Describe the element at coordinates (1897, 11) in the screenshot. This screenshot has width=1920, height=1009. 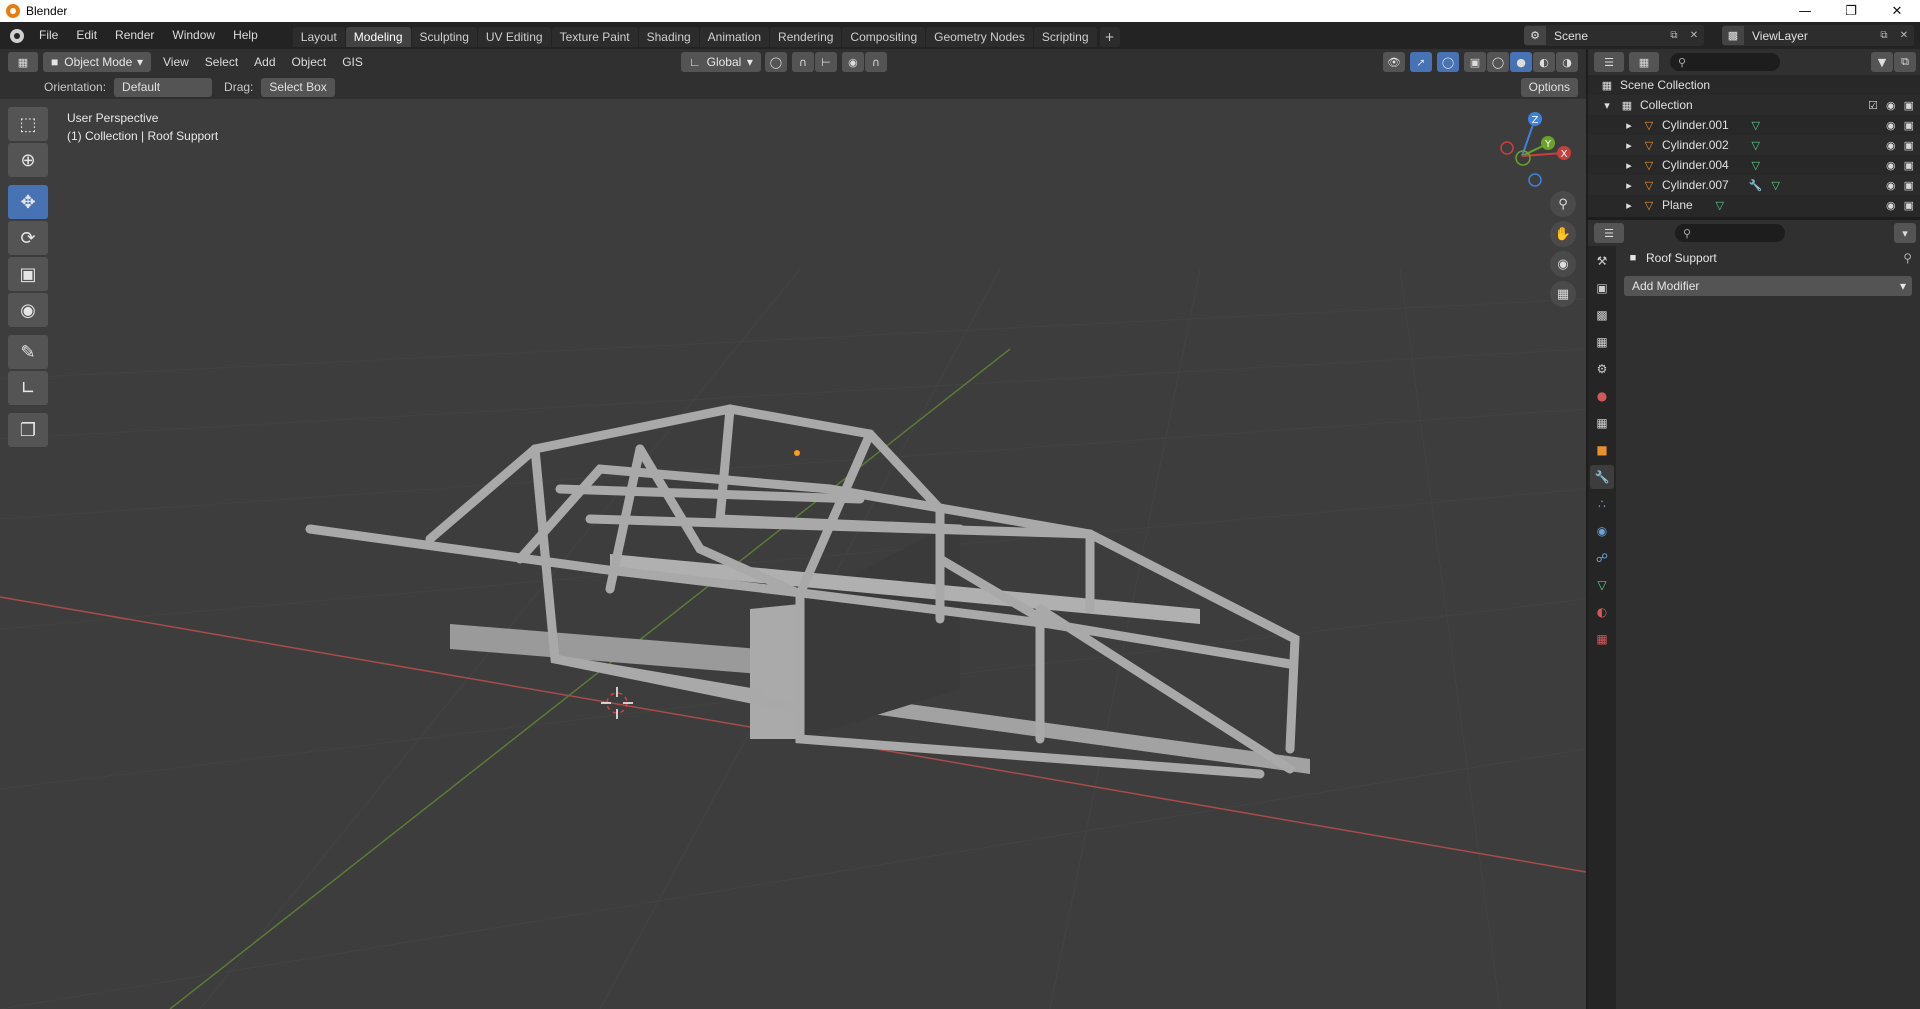
I see `close-icon: ✕` at that location.